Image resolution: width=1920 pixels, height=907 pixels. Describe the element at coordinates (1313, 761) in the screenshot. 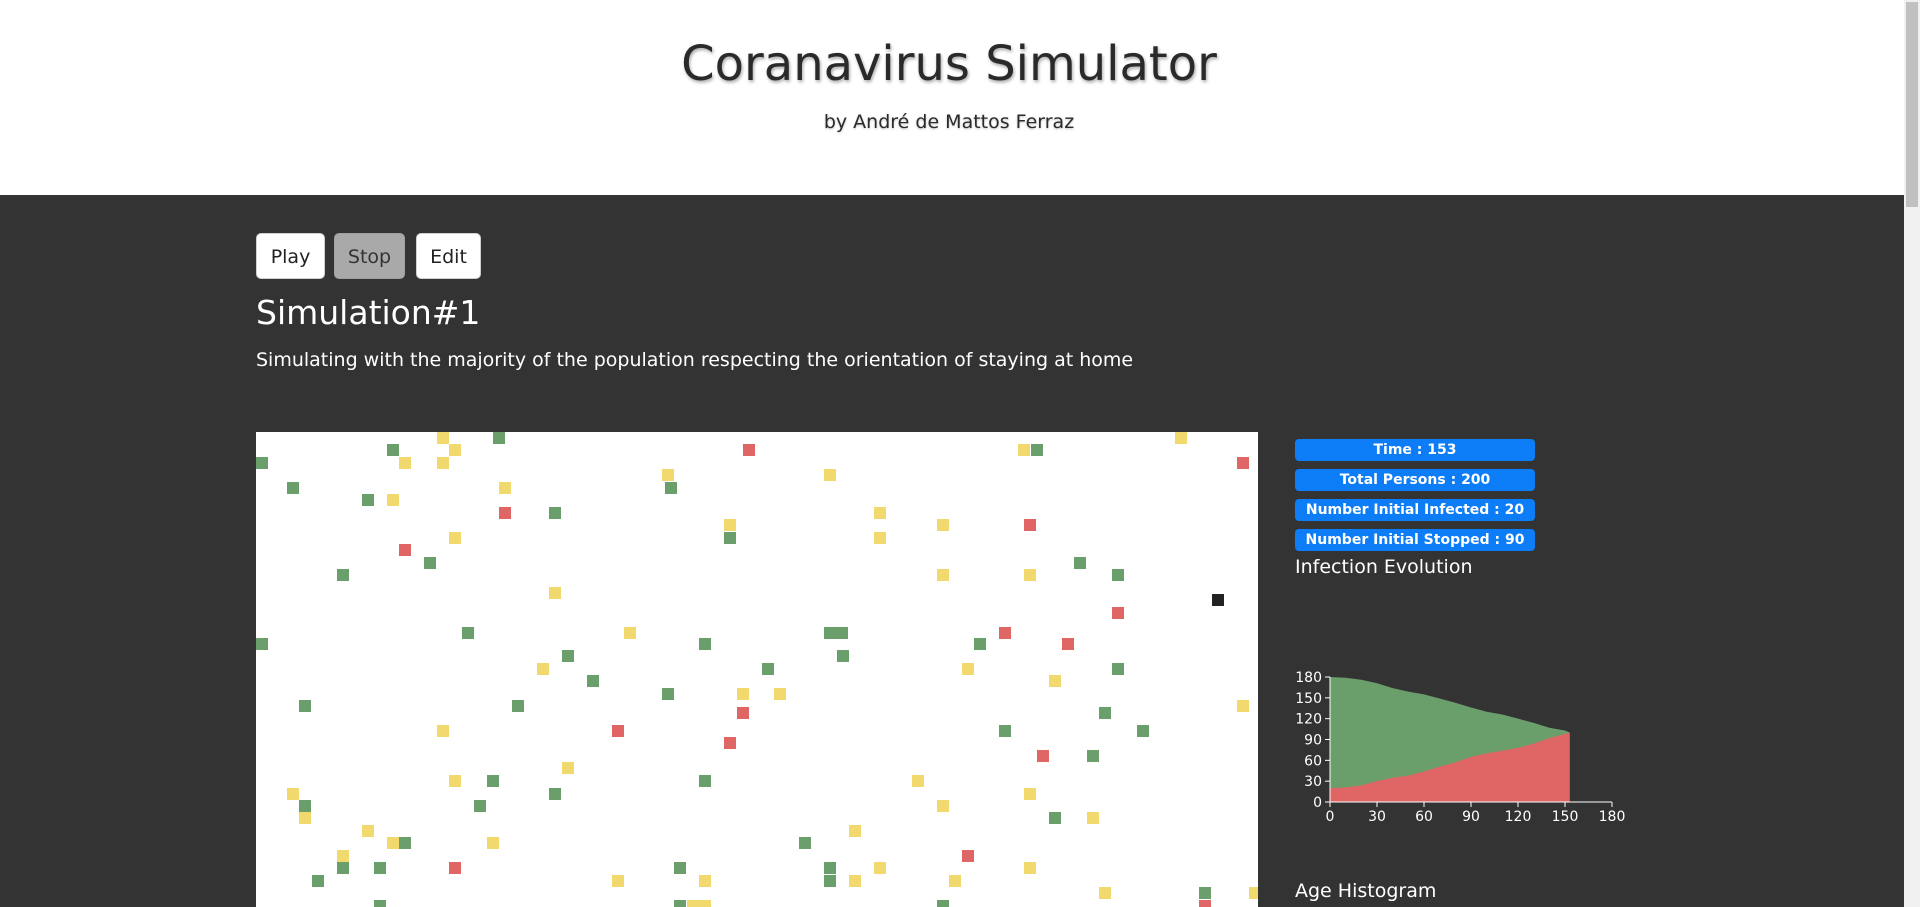

I see `y-tick-label: 60` at that location.